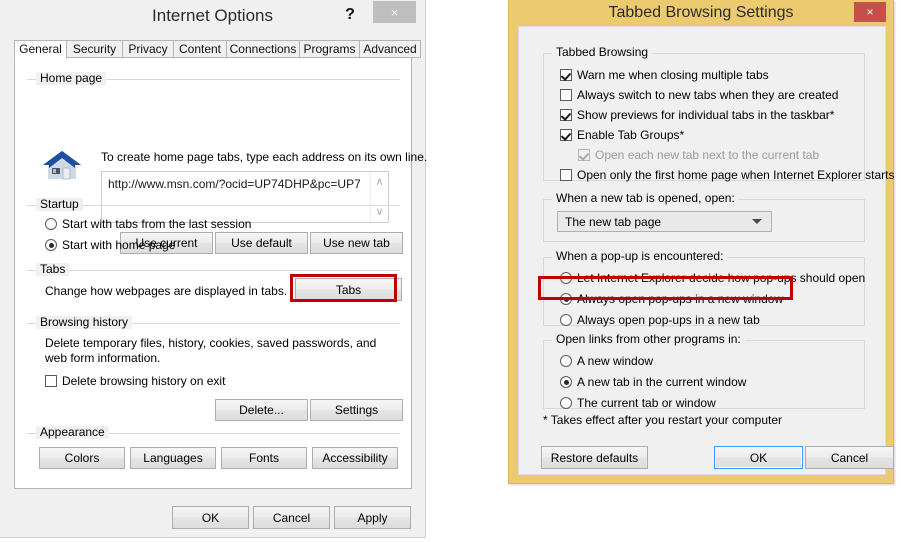 This screenshot has width=901, height=542. What do you see at coordinates (664, 221) in the screenshot?
I see `new-tab-select: The new tab page` at bounding box center [664, 221].